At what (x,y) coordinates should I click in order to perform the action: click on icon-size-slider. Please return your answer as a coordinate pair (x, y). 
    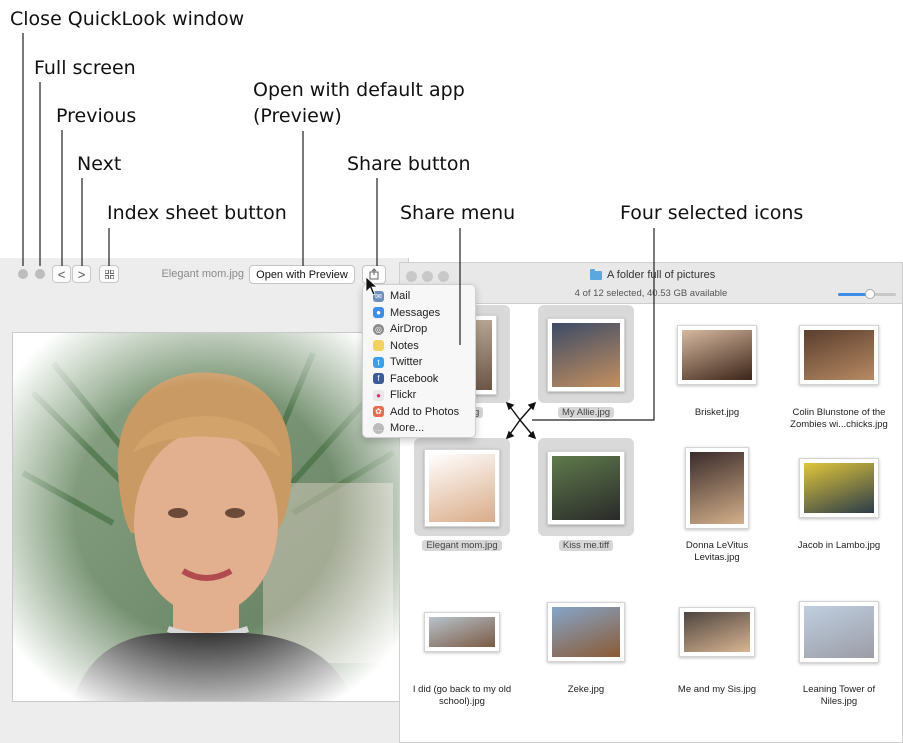
    Looking at the image, I should click on (867, 294).